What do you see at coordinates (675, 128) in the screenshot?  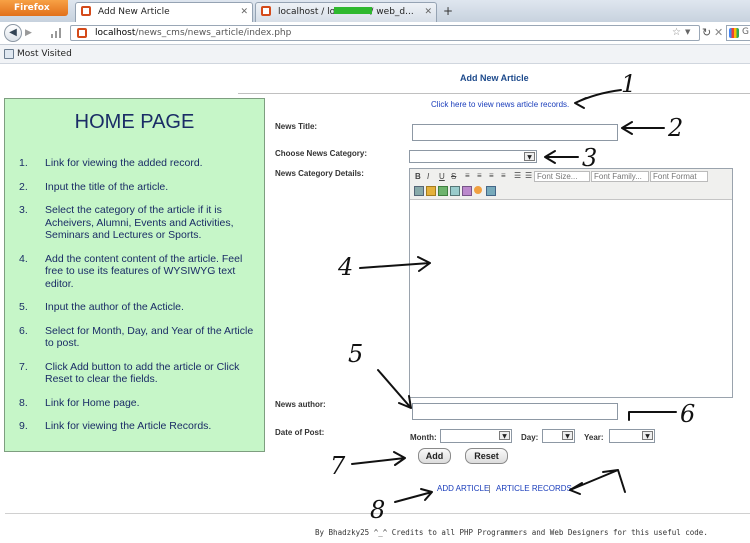 I see `annotation-number-2: 2` at bounding box center [675, 128].